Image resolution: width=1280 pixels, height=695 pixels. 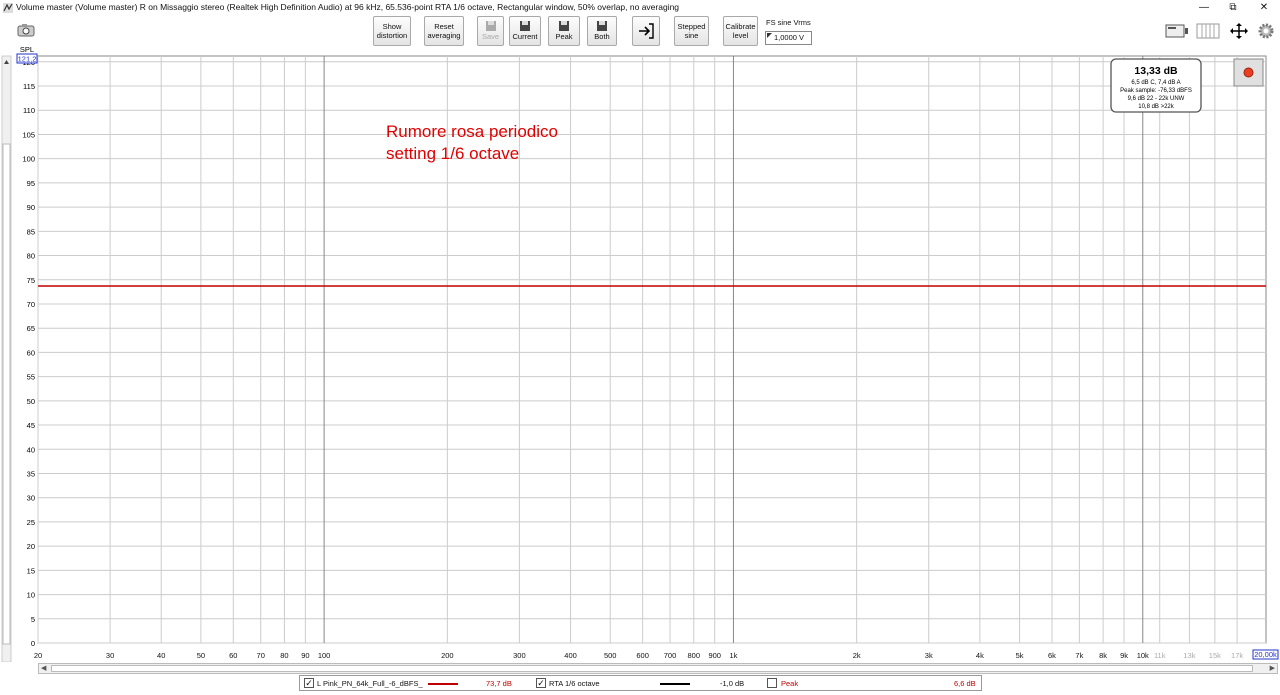 I want to click on x-tick-label: 600, so click(x=642, y=655).